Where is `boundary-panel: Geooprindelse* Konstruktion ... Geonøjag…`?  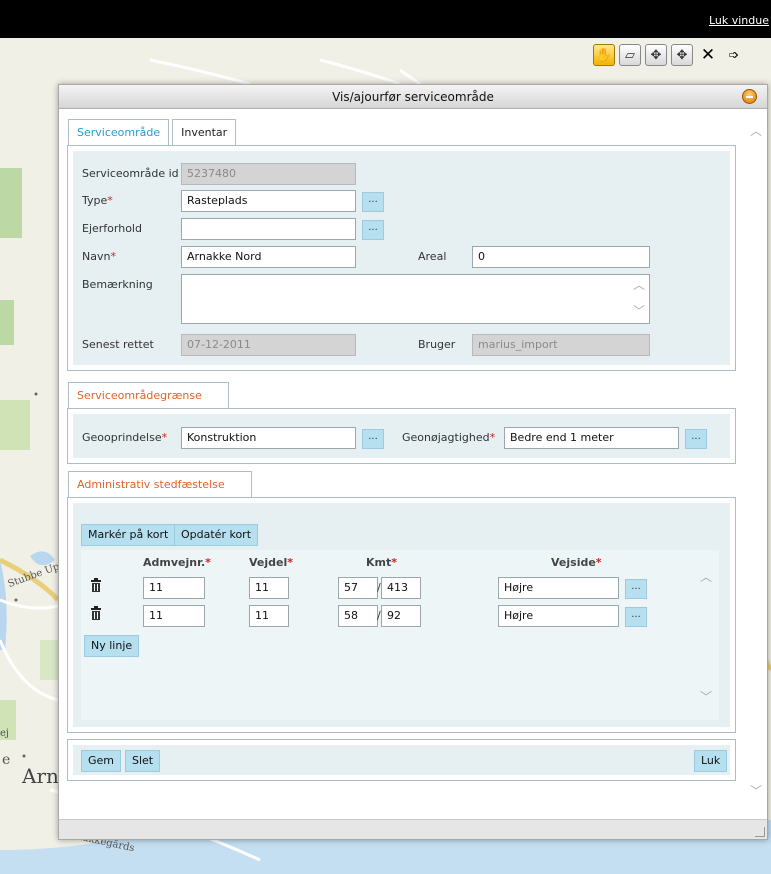 boundary-panel: Geooprindelse* Konstruktion ... Geonøjag… is located at coordinates (401, 436).